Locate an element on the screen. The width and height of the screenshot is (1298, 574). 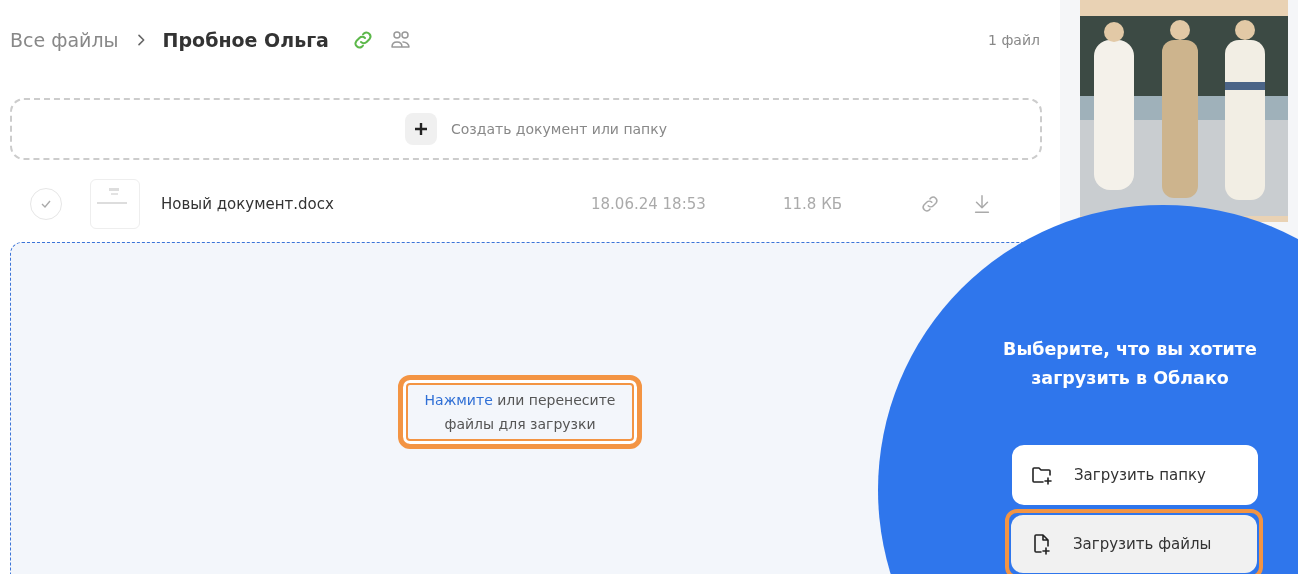
file-date: 18.06.24 18:53 is located at coordinates (649, 204).